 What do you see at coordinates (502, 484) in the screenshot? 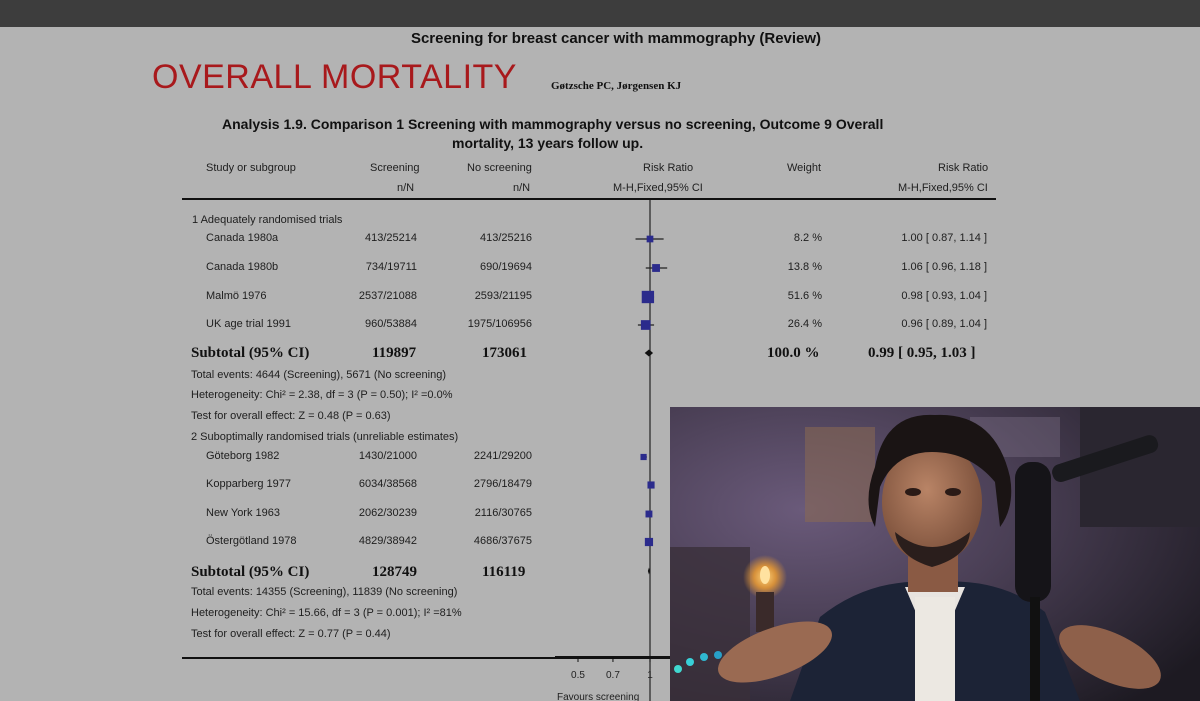
I see `study-row-6-no-screening: 2796/18479` at bounding box center [502, 484].